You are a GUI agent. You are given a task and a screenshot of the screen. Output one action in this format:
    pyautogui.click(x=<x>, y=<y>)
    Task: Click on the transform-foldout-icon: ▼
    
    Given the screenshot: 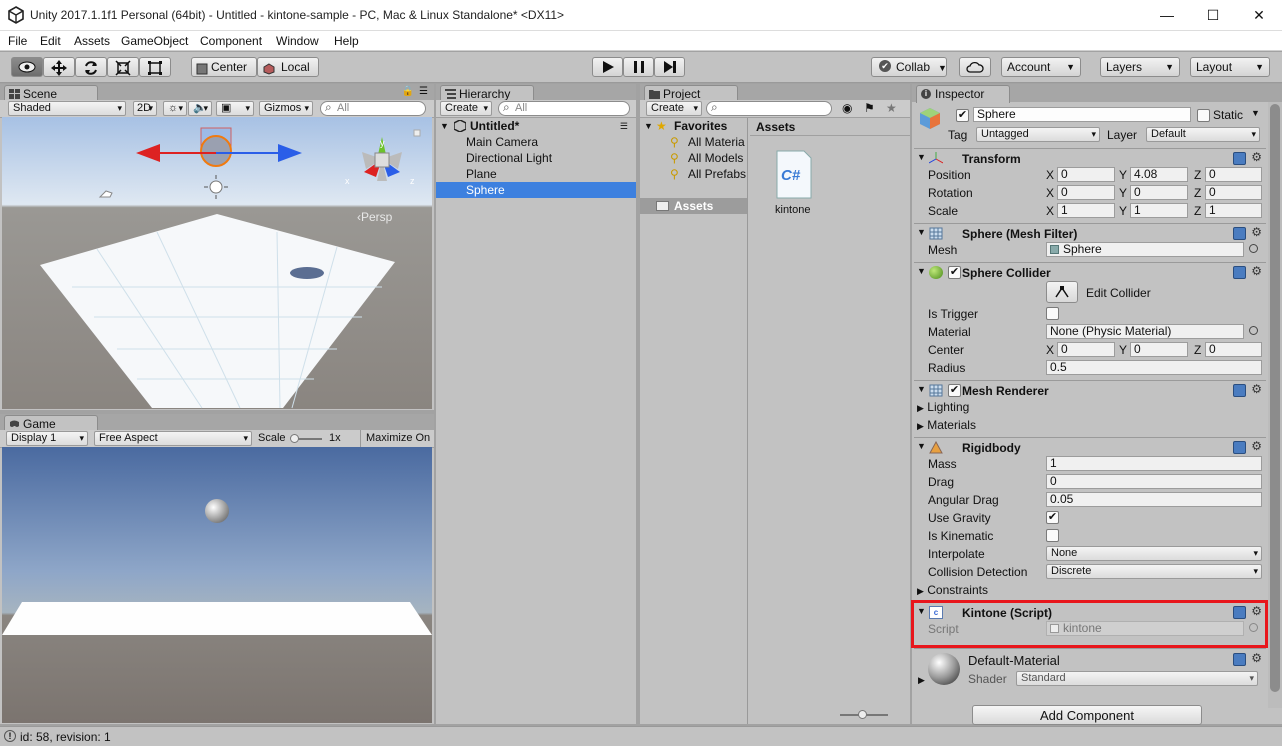 What is the action you would take?
    pyautogui.click(x=921, y=157)
    